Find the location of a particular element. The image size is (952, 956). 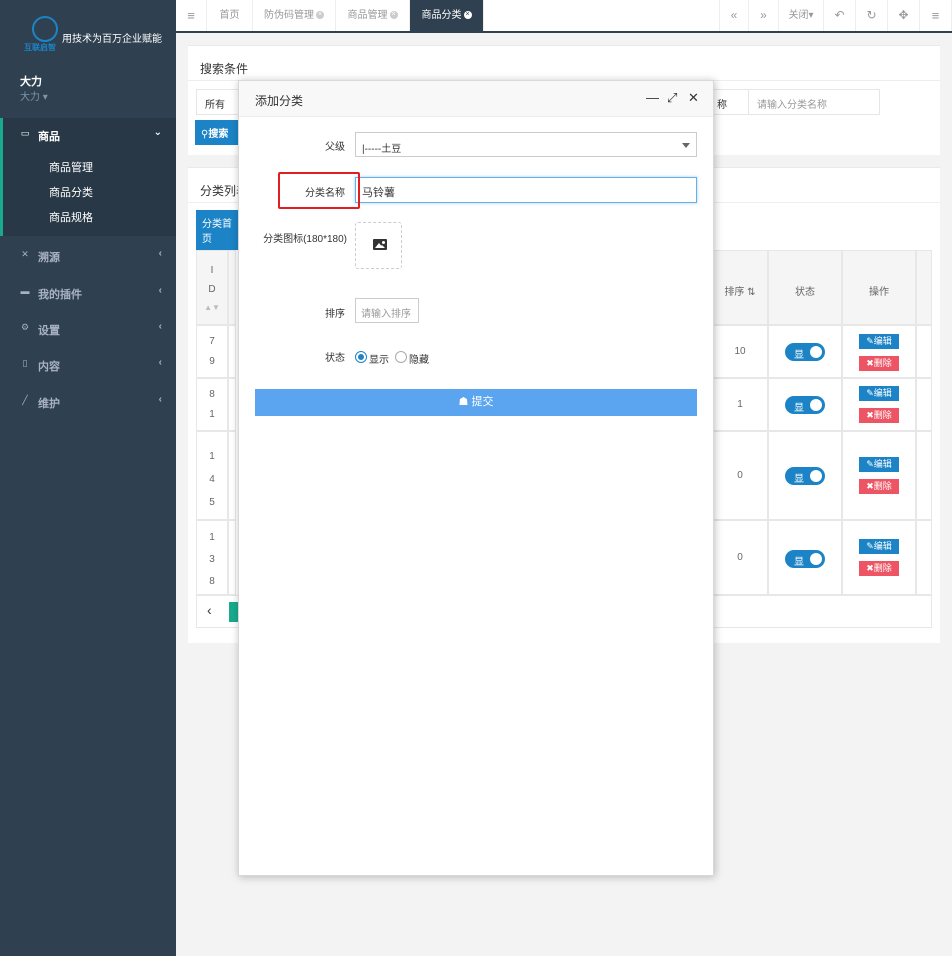

search-button: ⚲搜索 is located at coordinates (217, 132).